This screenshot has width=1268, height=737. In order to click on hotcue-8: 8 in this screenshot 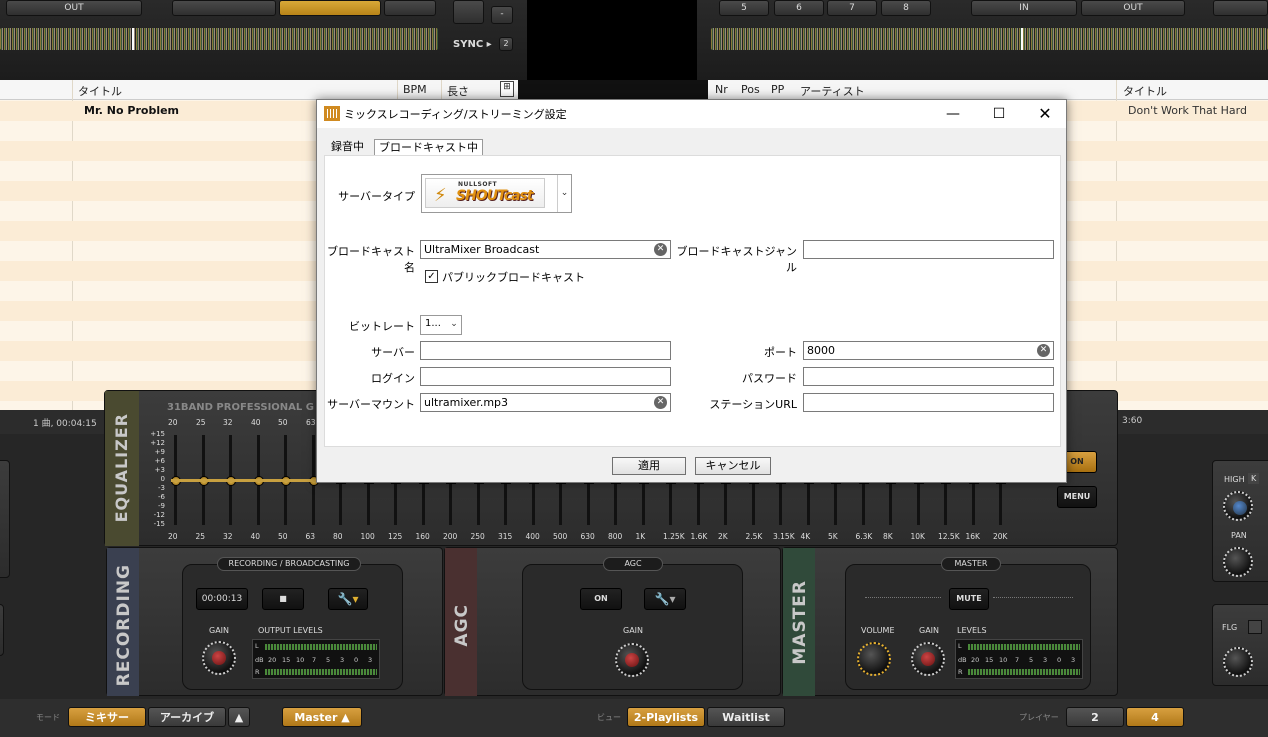, I will do `click(906, 8)`.